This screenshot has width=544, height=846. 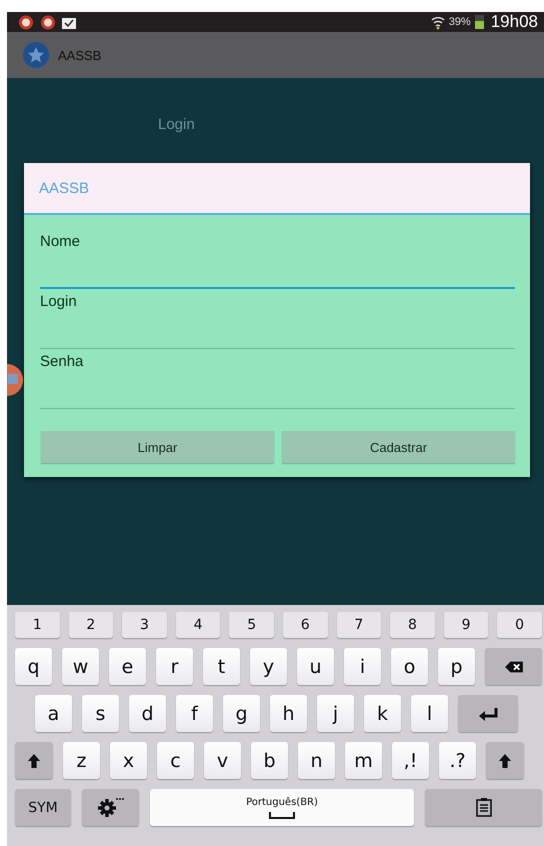 I want to click on battery-icon, so click(x=479, y=22).